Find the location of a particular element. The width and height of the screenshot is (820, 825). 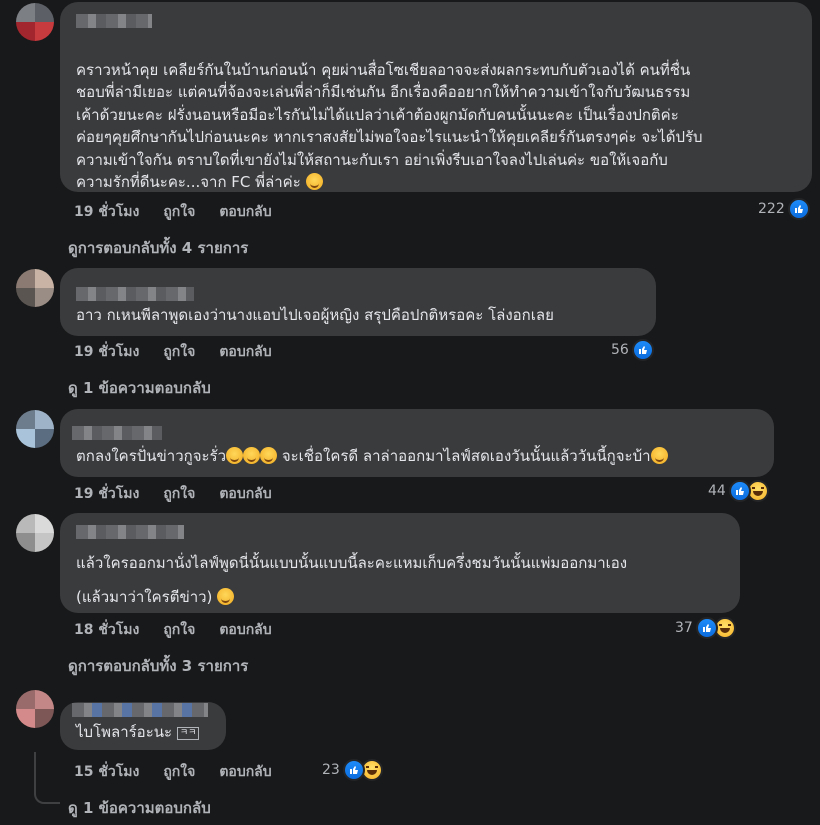

reaction-summary: 23 is located at coordinates (352, 770).